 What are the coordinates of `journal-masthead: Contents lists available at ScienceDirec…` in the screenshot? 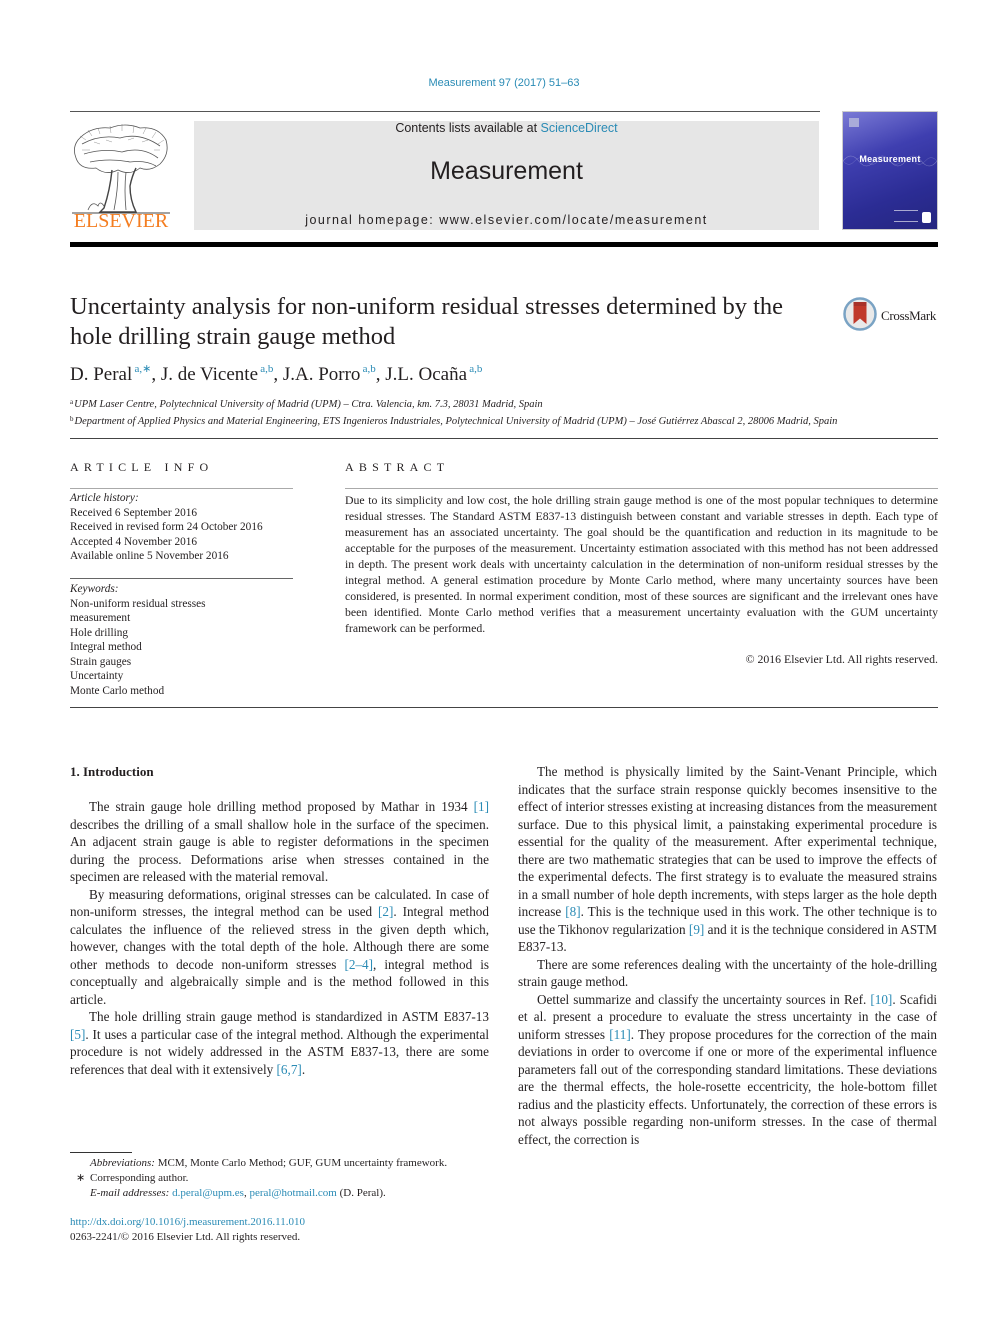 It's located at (506, 175).